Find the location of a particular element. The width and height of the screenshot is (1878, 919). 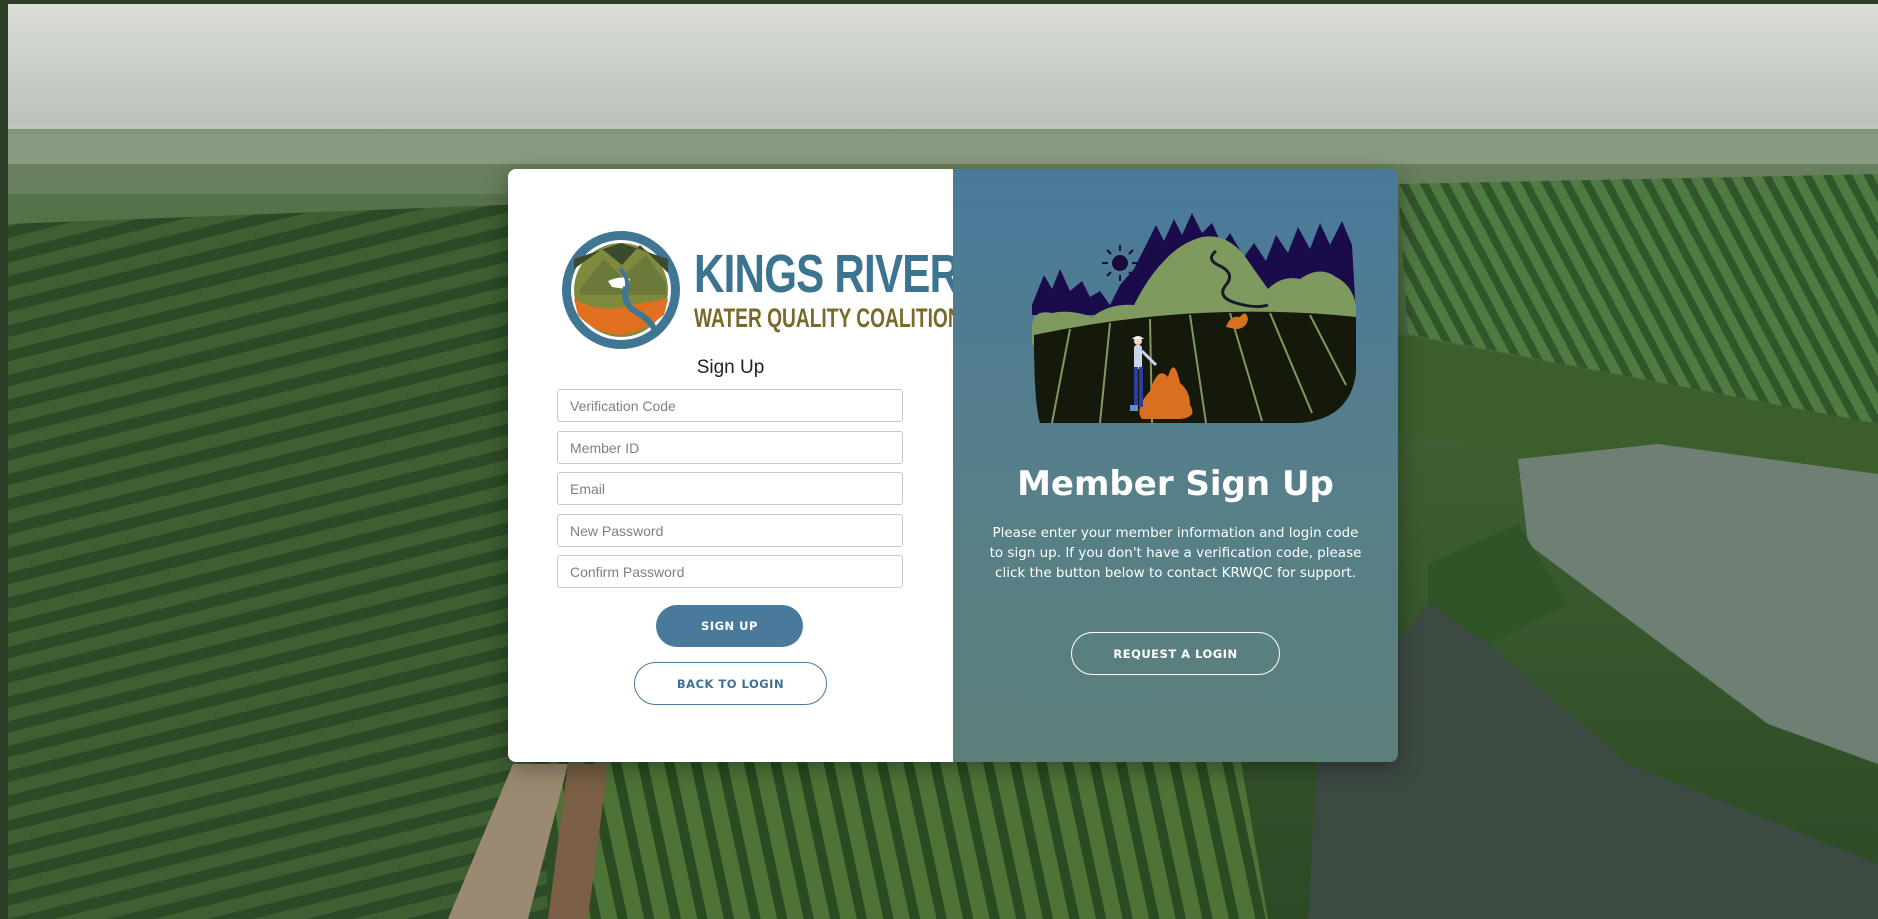

logo-subtitle: WATER QUALITY COALITION is located at coordinates (828, 318).